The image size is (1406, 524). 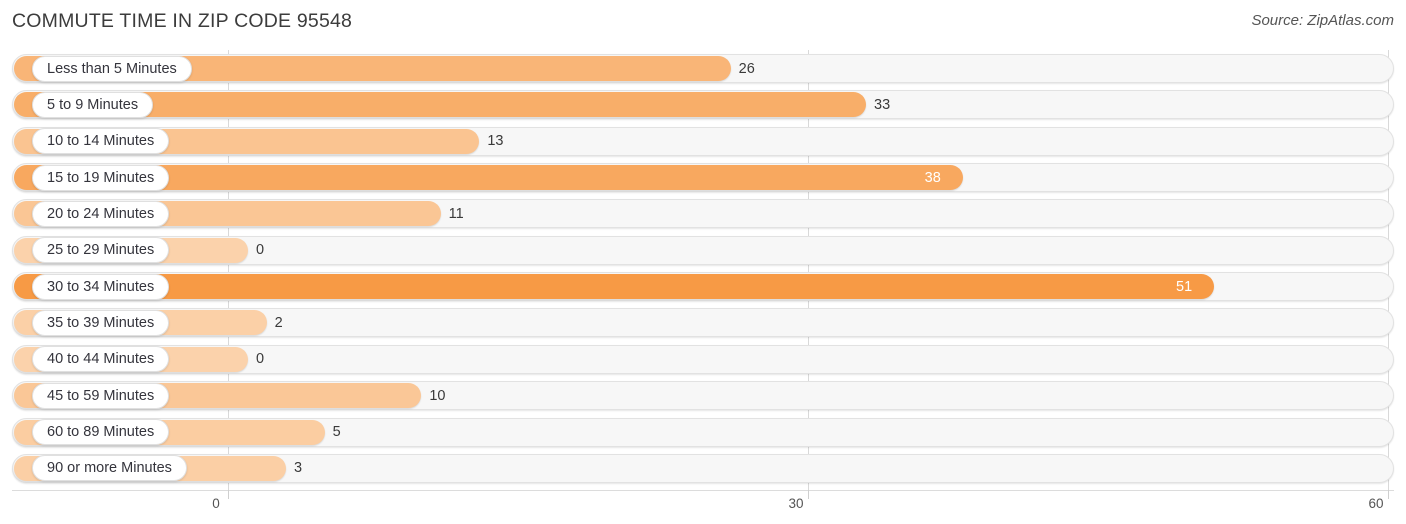 I want to click on bar-row: 40 to 44 Minutes 0, so click(x=703, y=359).